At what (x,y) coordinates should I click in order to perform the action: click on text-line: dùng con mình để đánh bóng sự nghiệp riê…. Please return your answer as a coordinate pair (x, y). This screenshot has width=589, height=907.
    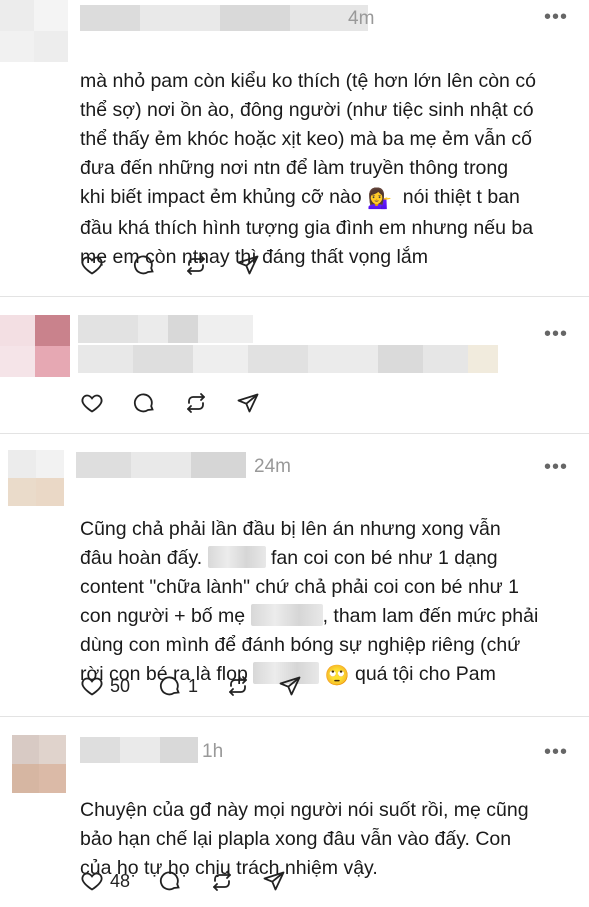
    Looking at the image, I should click on (300, 645).